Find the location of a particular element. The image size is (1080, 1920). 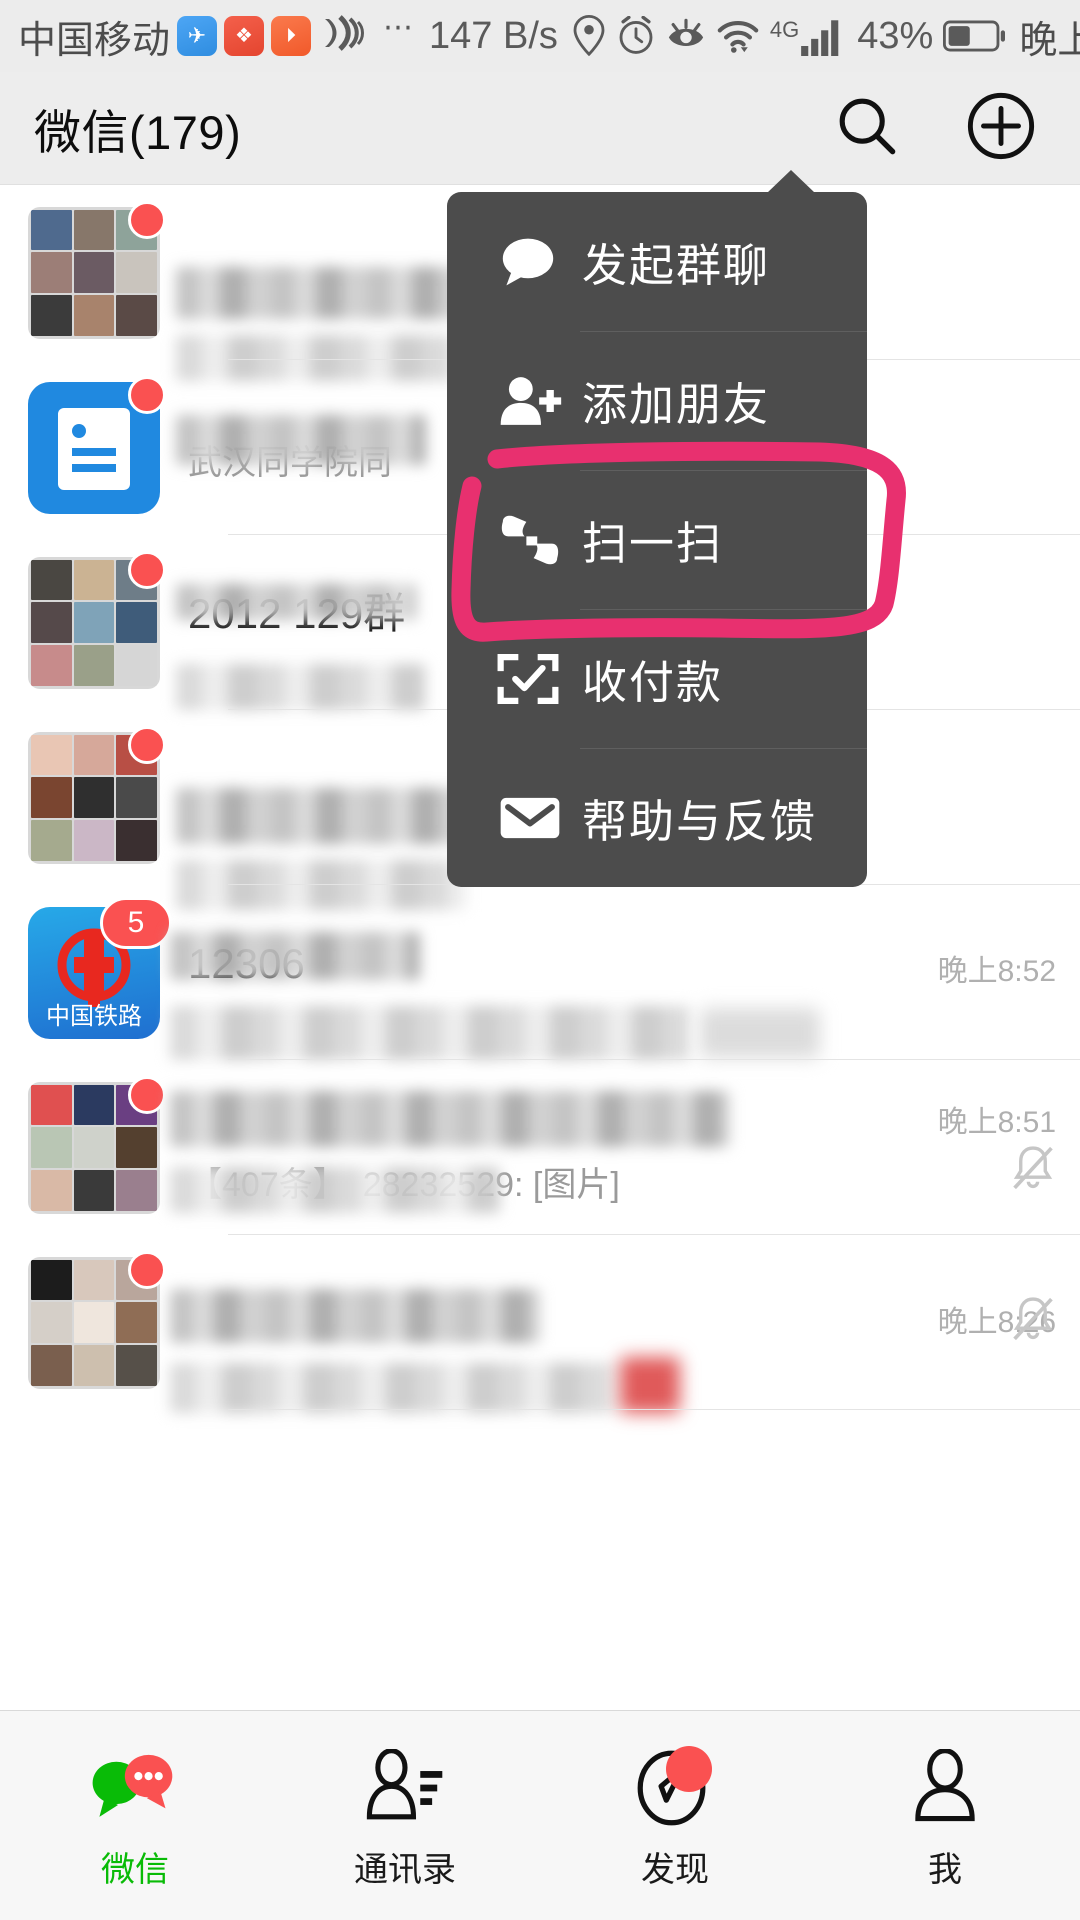

menu-item-pay-receive: 收付款 is located at coordinates (657, 678).